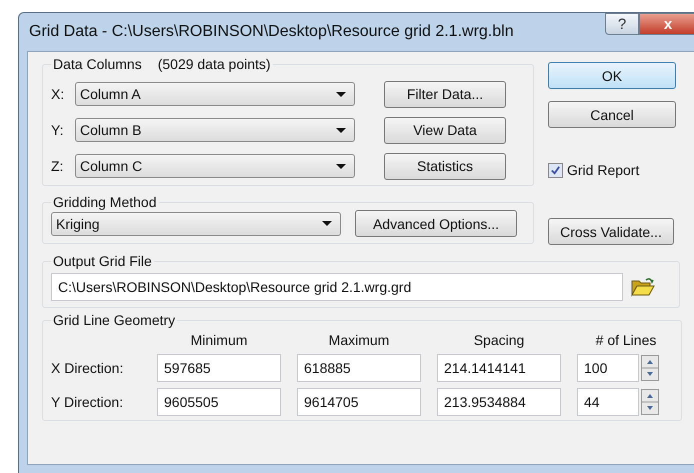  What do you see at coordinates (499, 368) in the screenshot?
I see `spacing-field: 214.1414141` at bounding box center [499, 368].